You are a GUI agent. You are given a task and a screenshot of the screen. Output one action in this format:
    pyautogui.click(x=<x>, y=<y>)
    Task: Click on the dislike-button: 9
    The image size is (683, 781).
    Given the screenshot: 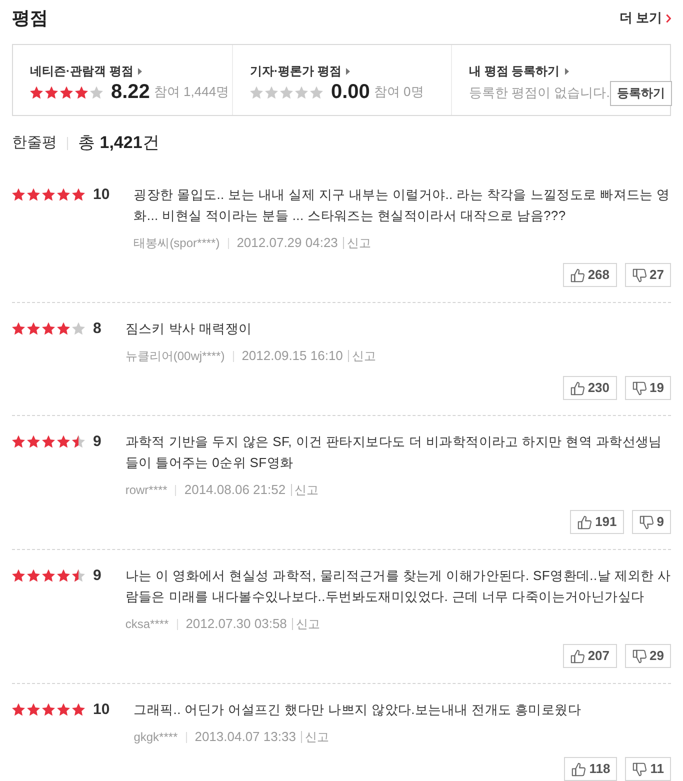 What is the action you would take?
    pyautogui.click(x=651, y=522)
    